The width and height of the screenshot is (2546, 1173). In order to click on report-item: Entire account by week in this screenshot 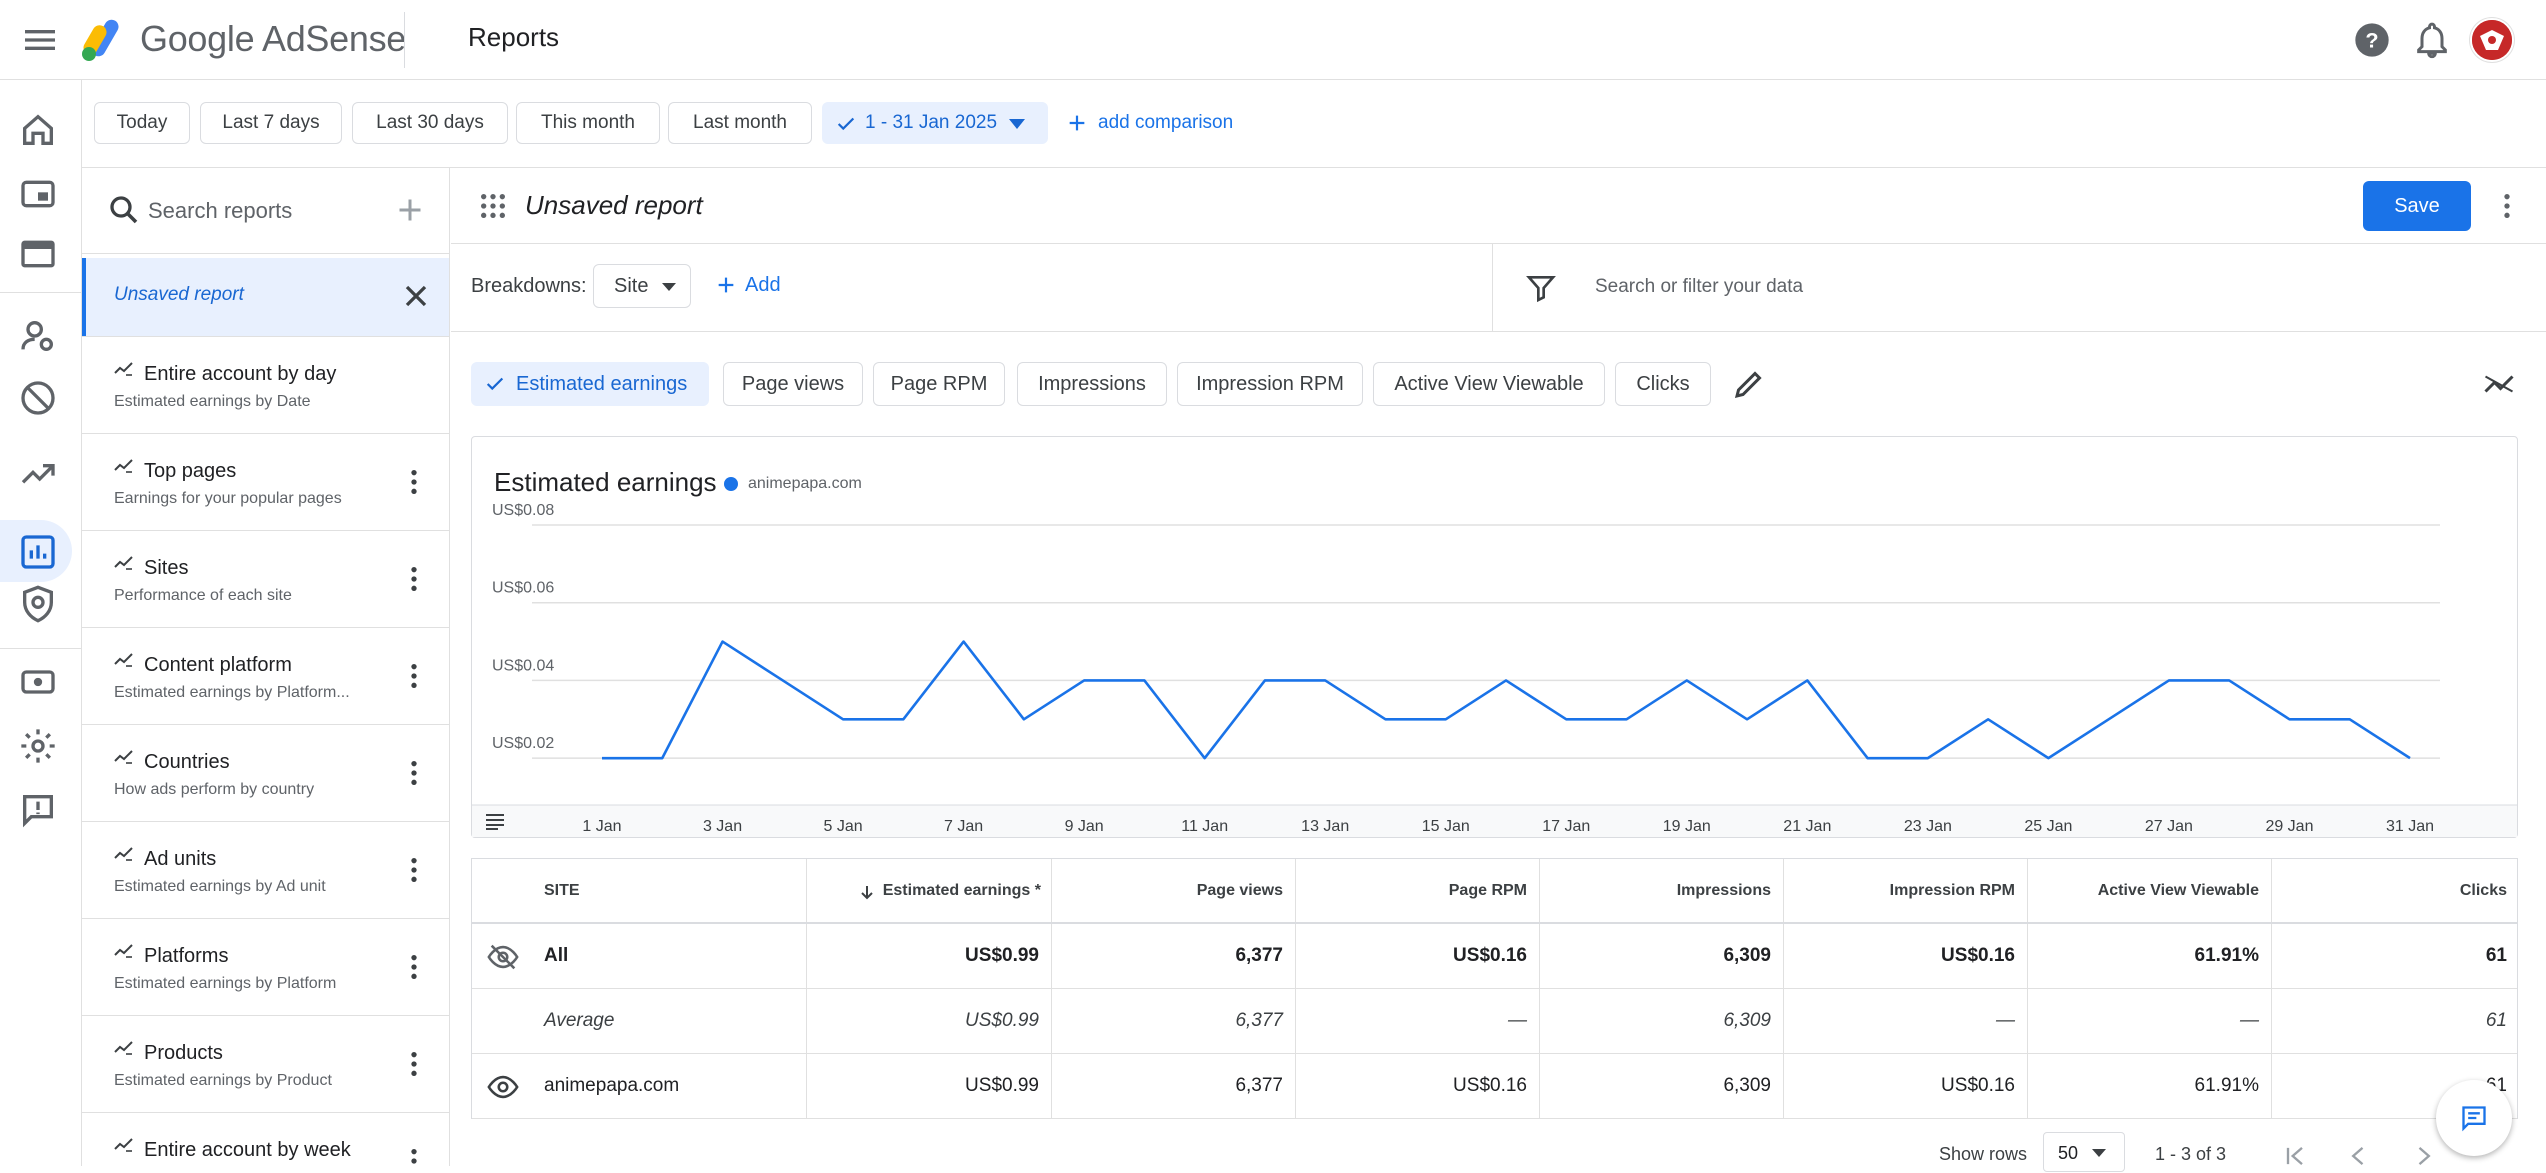, I will do `click(265, 1139)`.